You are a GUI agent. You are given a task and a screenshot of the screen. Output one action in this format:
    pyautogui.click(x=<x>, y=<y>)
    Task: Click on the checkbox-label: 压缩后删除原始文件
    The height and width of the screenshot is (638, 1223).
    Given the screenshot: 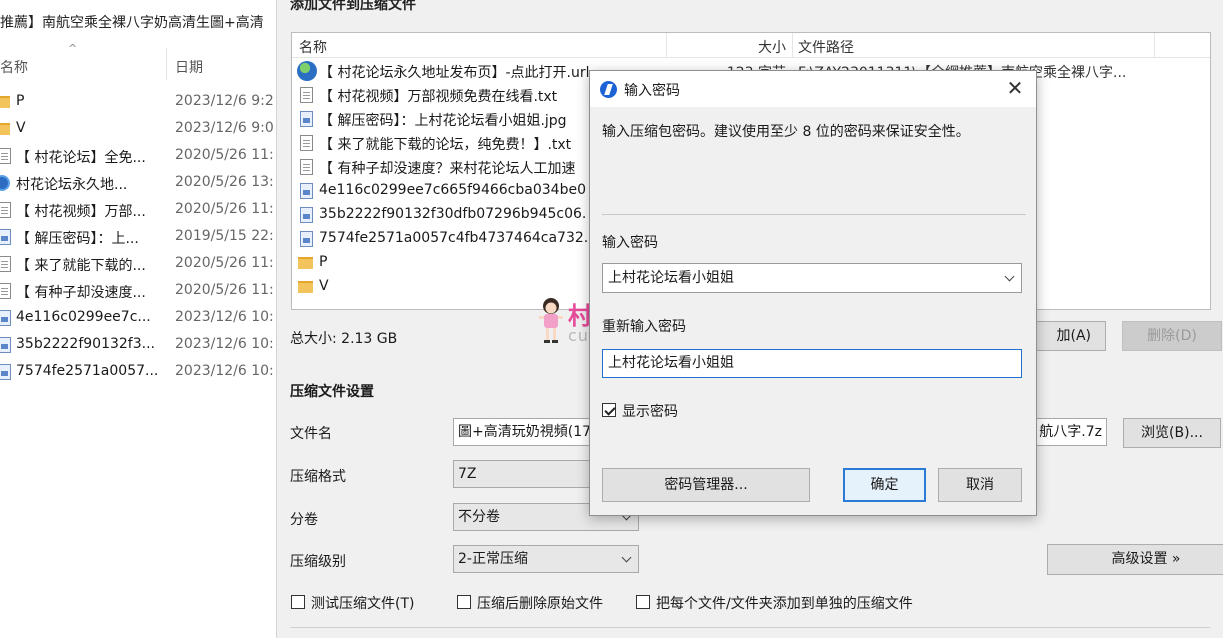 What is the action you would take?
    pyautogui.click(x=540, y=604)
    